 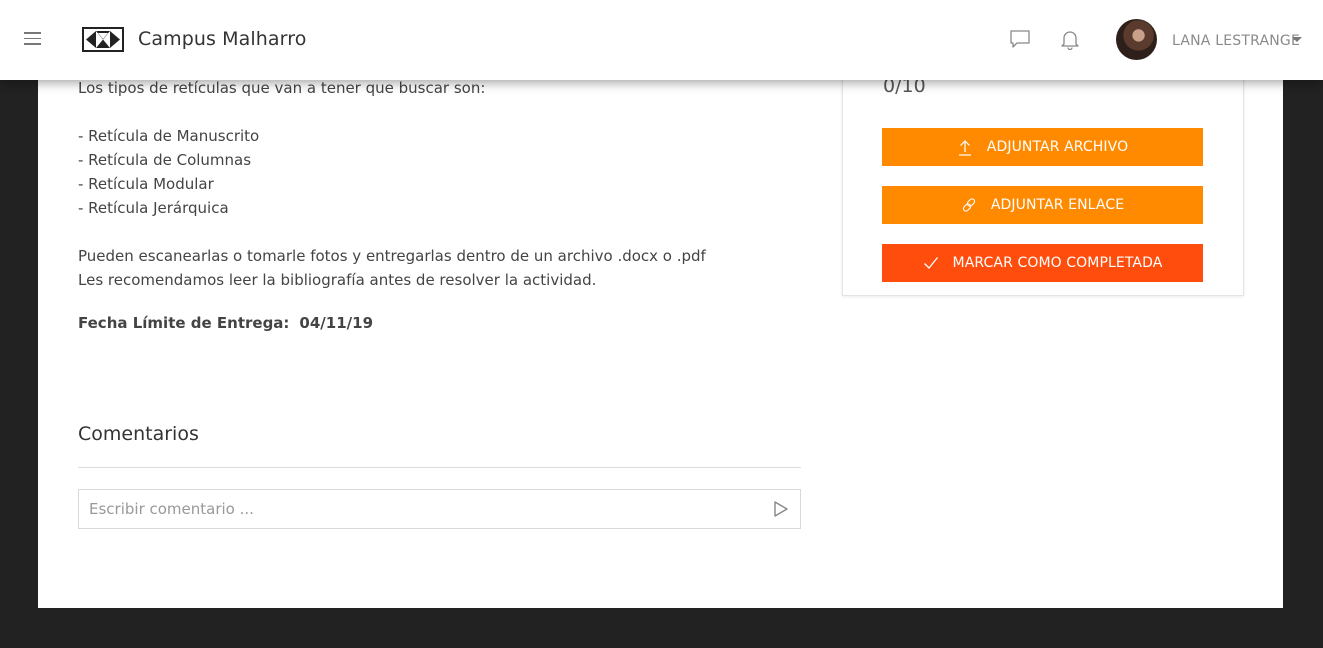 What do you see at coordinates (153, 208) in the screenshot?
I see `grid-type-item: - Retícula Jerárquica` at bounding box center [153, 208].